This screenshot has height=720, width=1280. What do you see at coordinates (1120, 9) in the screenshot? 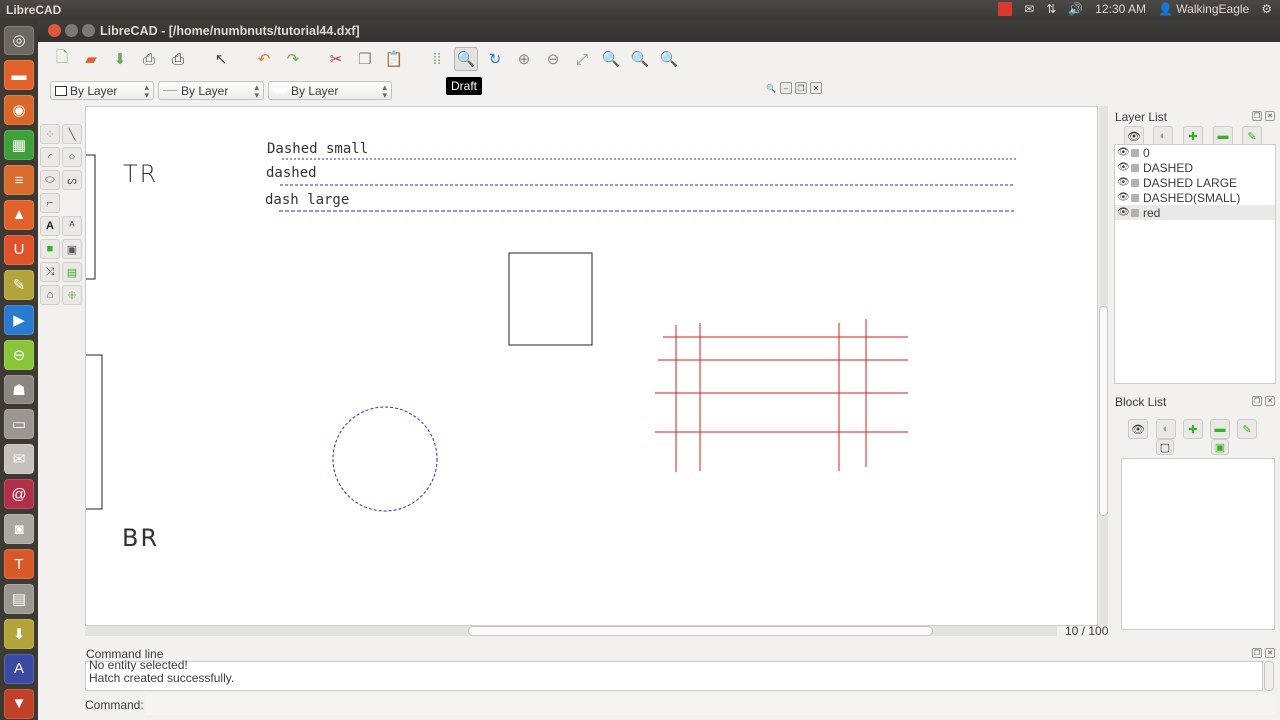
I see `clock: 12:30 AM` at bounding box center [1120, 9].